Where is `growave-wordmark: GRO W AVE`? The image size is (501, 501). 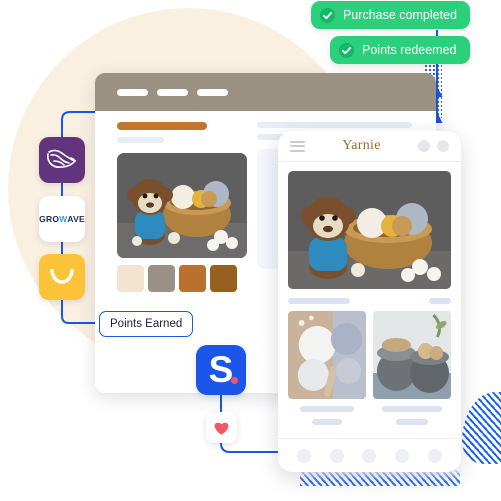
growave-wordmark: GRO W AVE is located at coordinates (62, 219).